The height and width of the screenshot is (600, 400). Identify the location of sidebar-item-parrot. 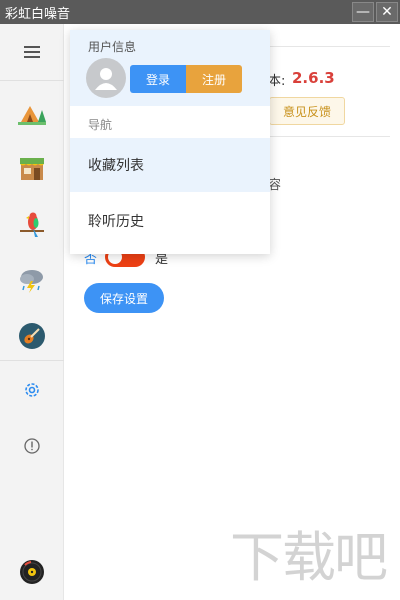
(32, 224).